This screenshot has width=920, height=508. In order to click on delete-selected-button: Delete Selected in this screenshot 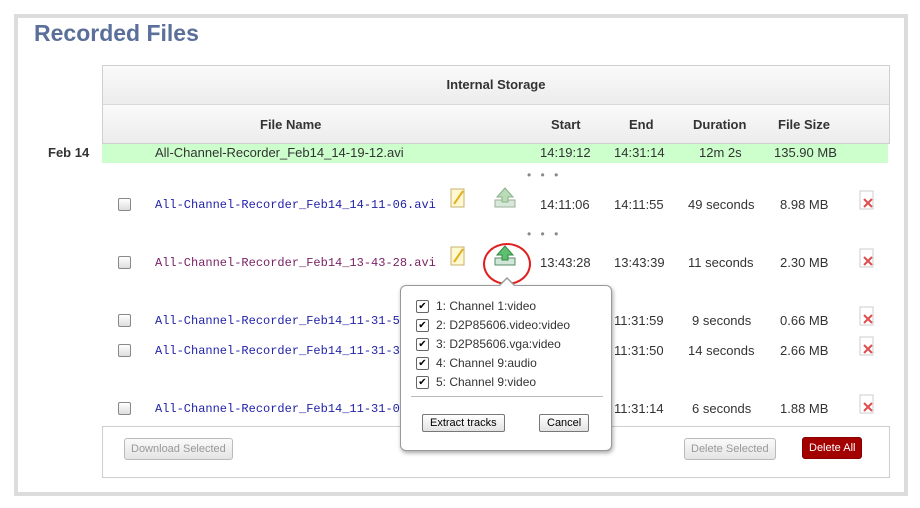, I will do `click(730, 449)`.